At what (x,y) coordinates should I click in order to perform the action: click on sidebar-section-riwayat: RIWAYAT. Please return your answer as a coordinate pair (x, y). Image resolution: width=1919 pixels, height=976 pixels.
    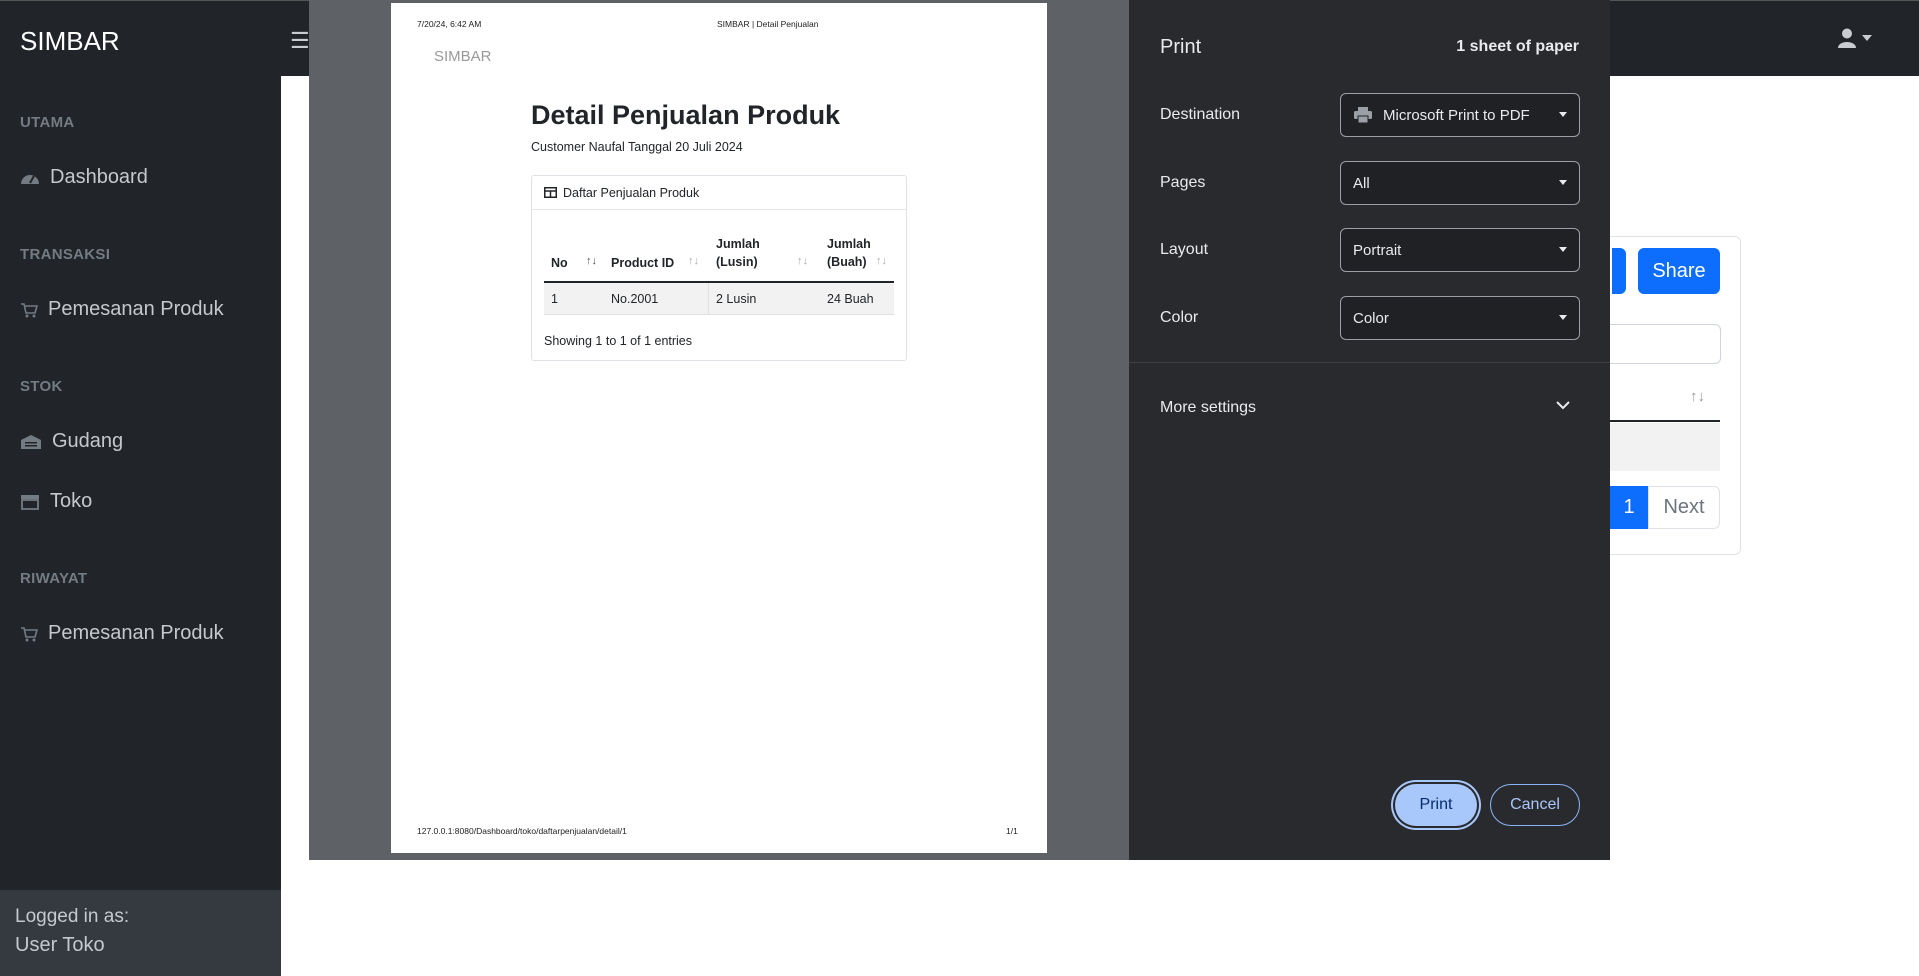
    Looking at the image, I should click on (54, 578).